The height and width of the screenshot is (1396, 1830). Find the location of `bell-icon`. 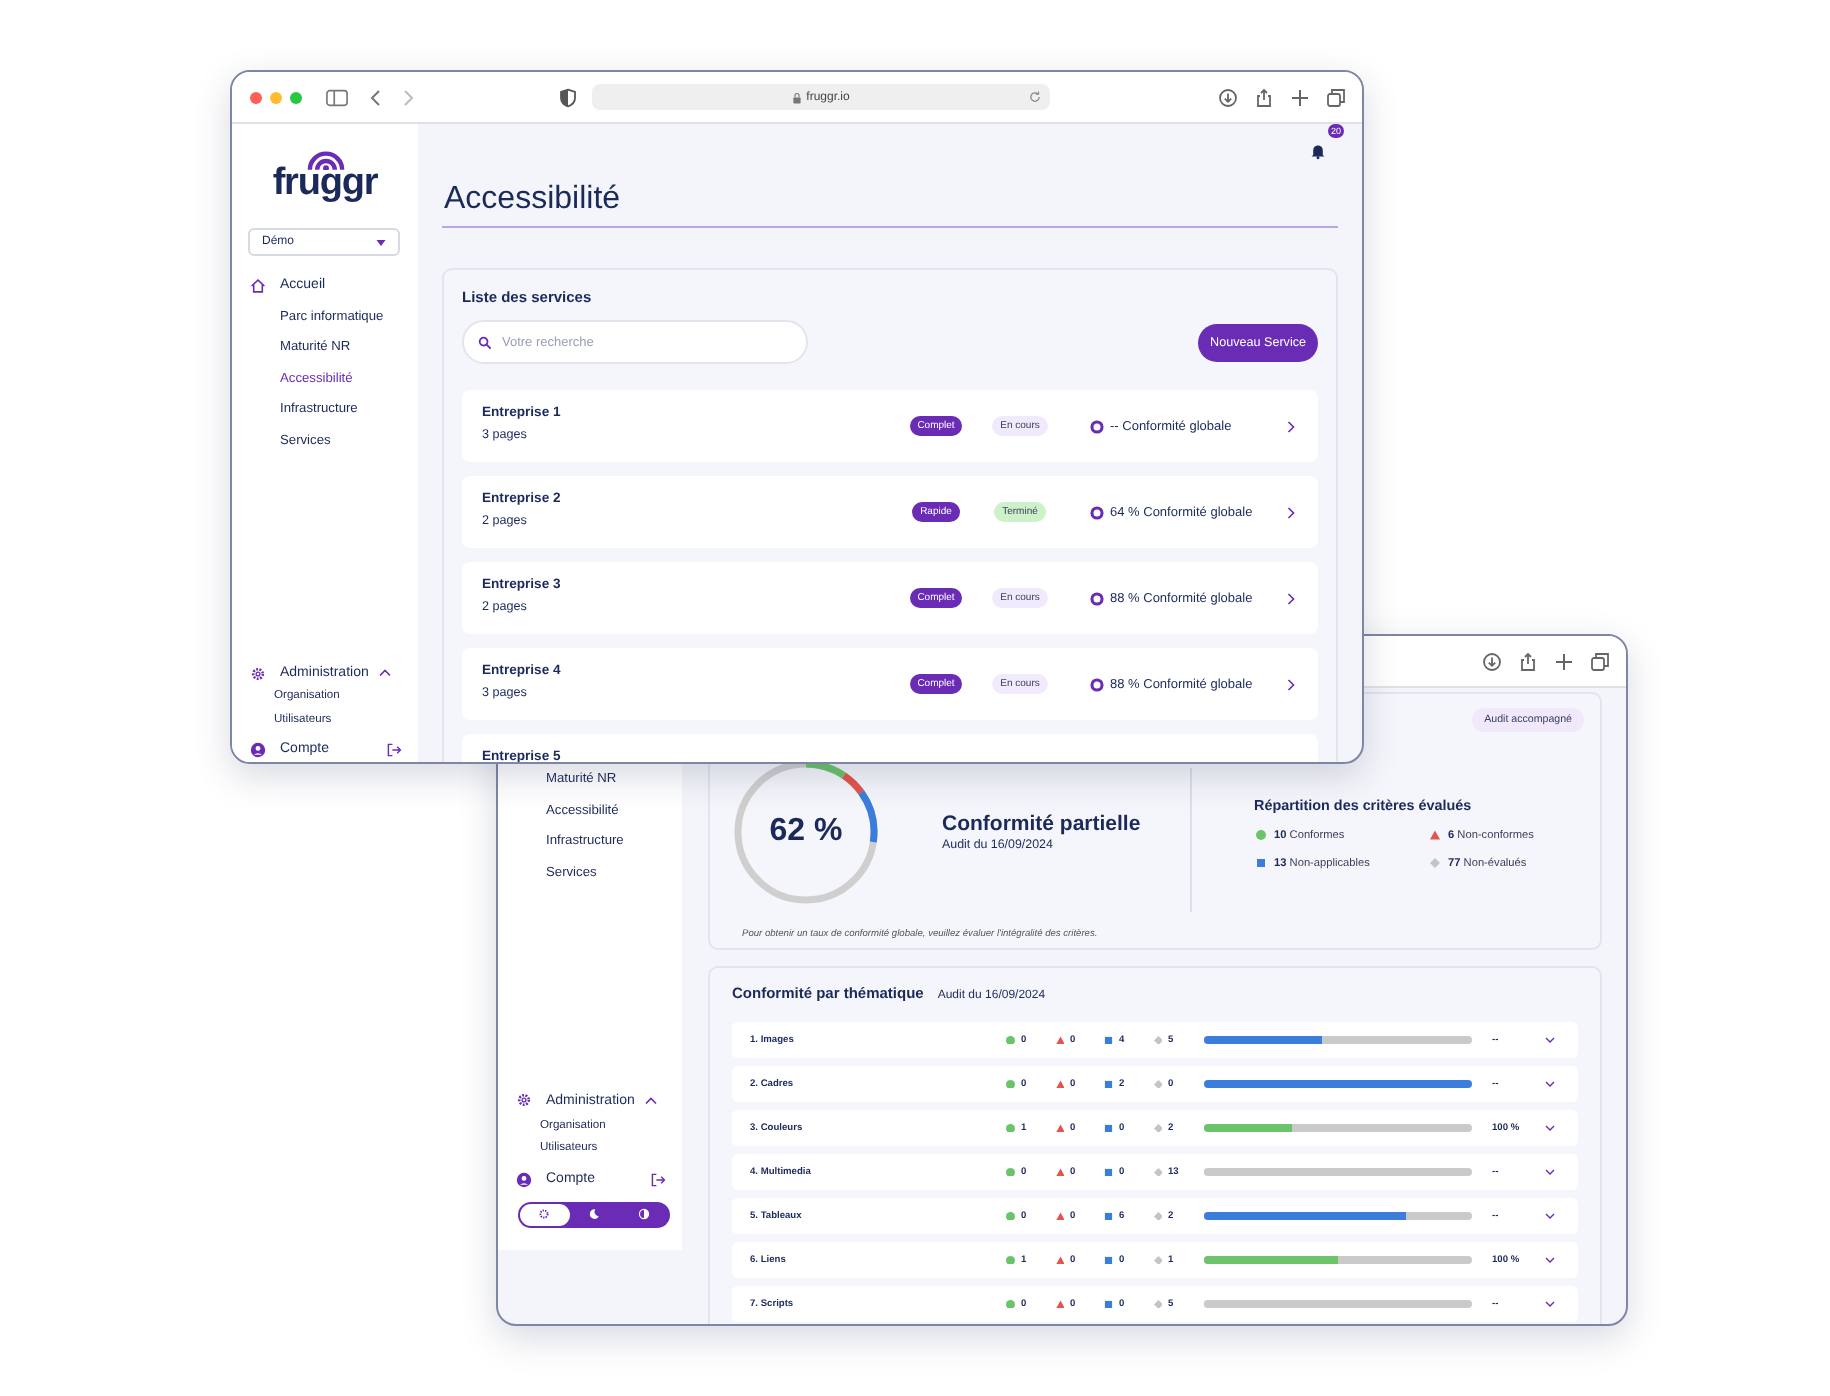

bell-icon is located at coordinates (1318, 151).